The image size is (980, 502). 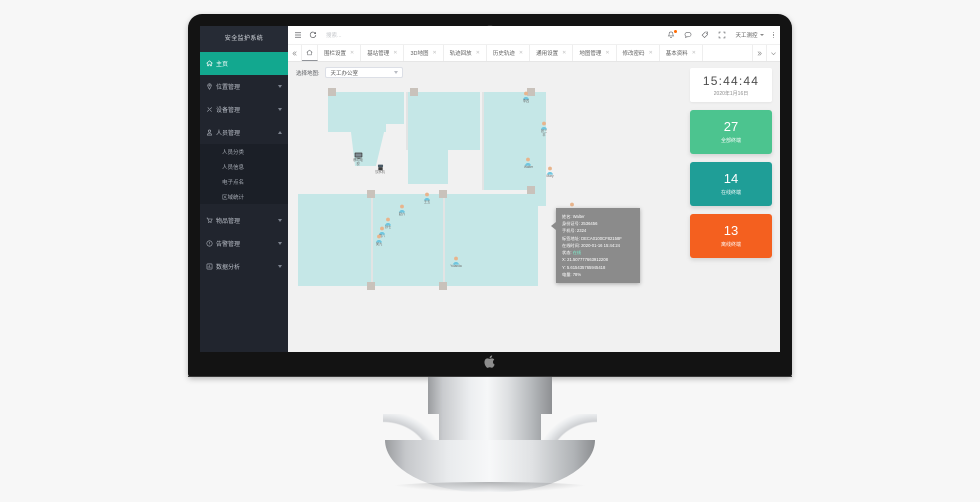 What do you see at coordinates (571, 224) in the screenshot?
I see `tooltip-label: 身份证号:` at bounding box center [571, 224].